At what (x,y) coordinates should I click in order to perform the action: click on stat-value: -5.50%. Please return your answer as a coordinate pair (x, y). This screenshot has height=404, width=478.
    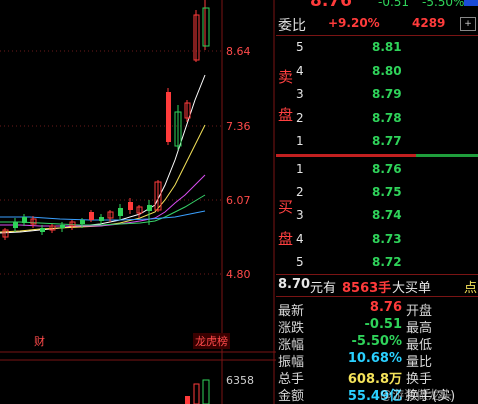
    Looking at the image, I should click on (377, 341).